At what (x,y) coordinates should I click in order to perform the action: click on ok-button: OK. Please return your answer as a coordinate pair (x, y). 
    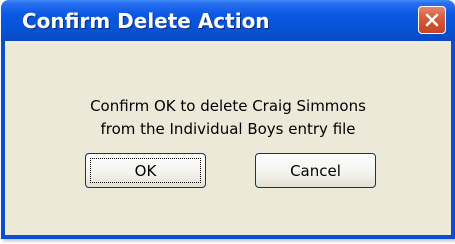
    Looking at the image, I should click on (145, 170).